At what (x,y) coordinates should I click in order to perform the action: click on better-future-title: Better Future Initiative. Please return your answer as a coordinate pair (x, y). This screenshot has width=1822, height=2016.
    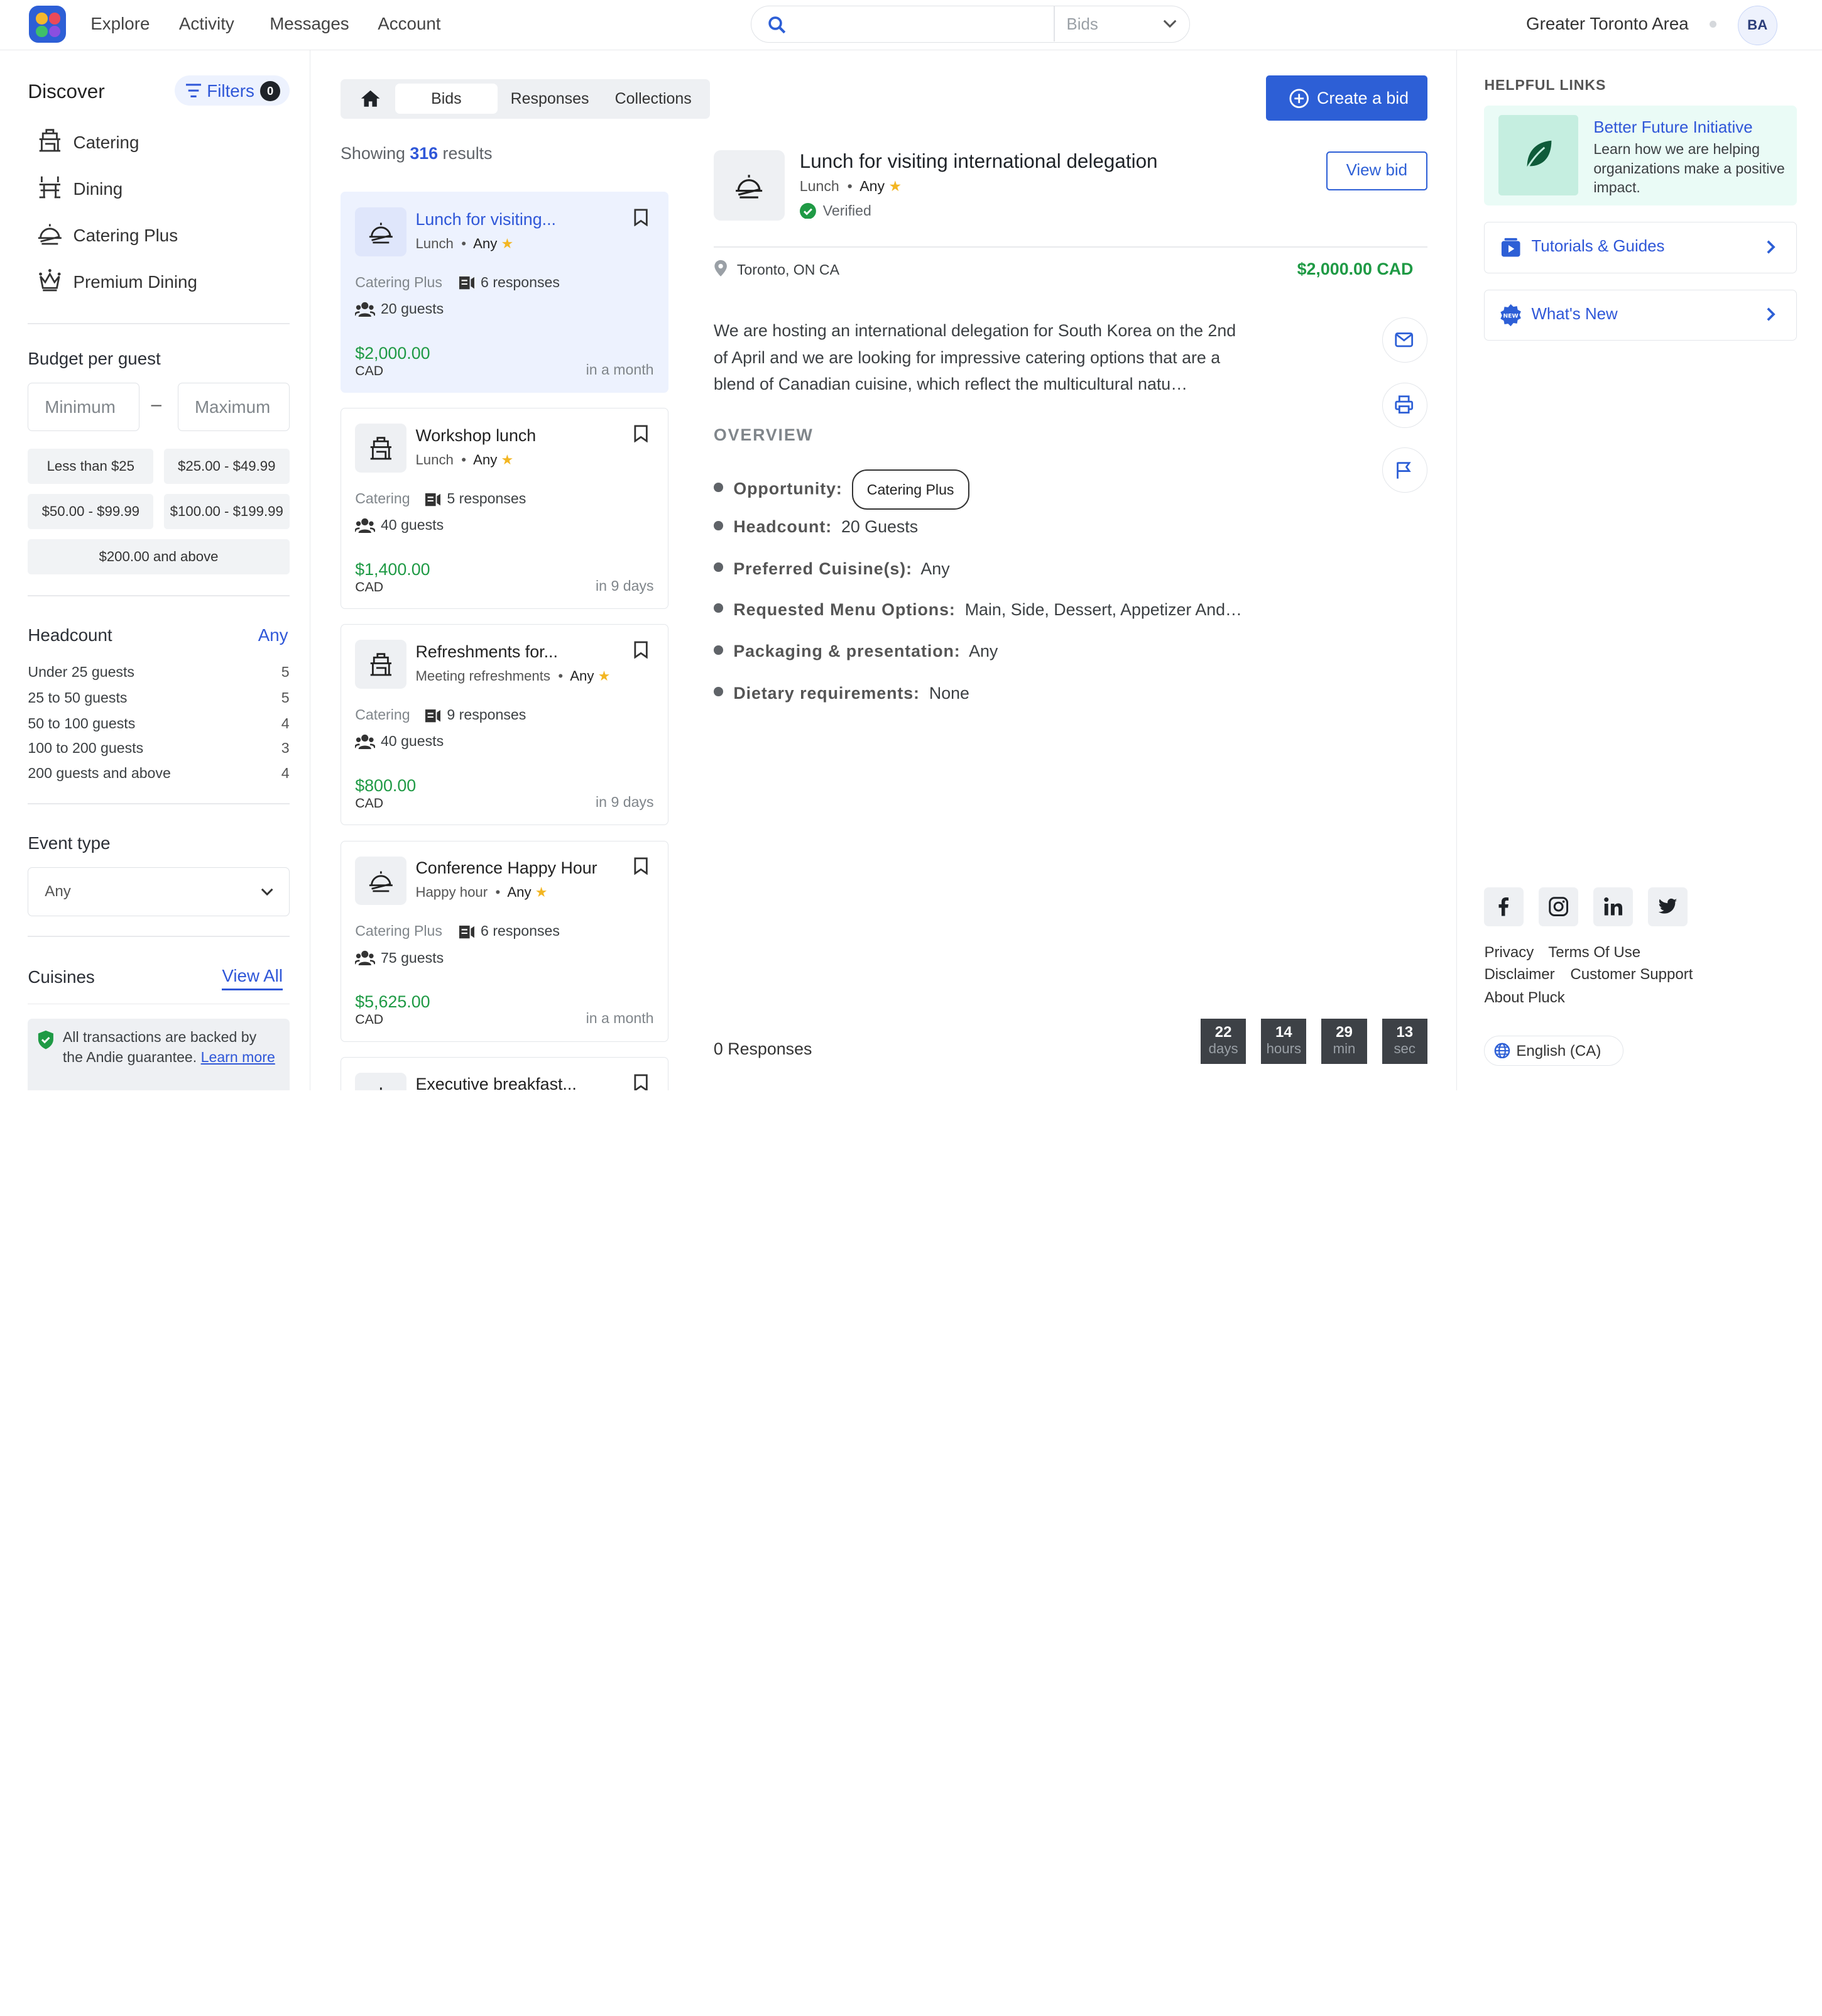
    Looking at the image, I should click on (1672, 128).